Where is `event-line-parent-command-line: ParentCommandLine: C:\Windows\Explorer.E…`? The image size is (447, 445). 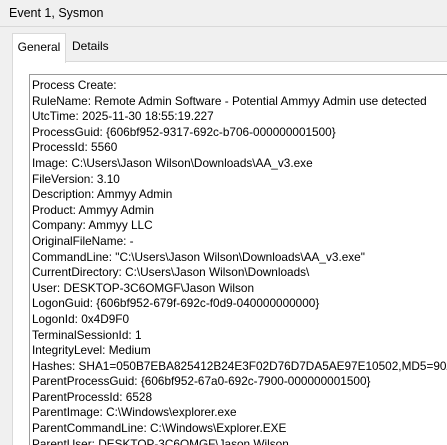
event-line-parent-command-line: ParentCommandLine: C:\Windows\Explorer.E… is located at coordinates (159, 428).